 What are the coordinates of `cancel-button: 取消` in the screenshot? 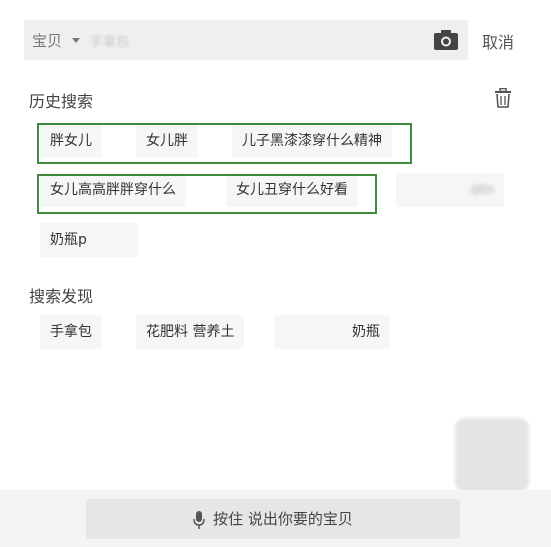 It's located at (498, 41).